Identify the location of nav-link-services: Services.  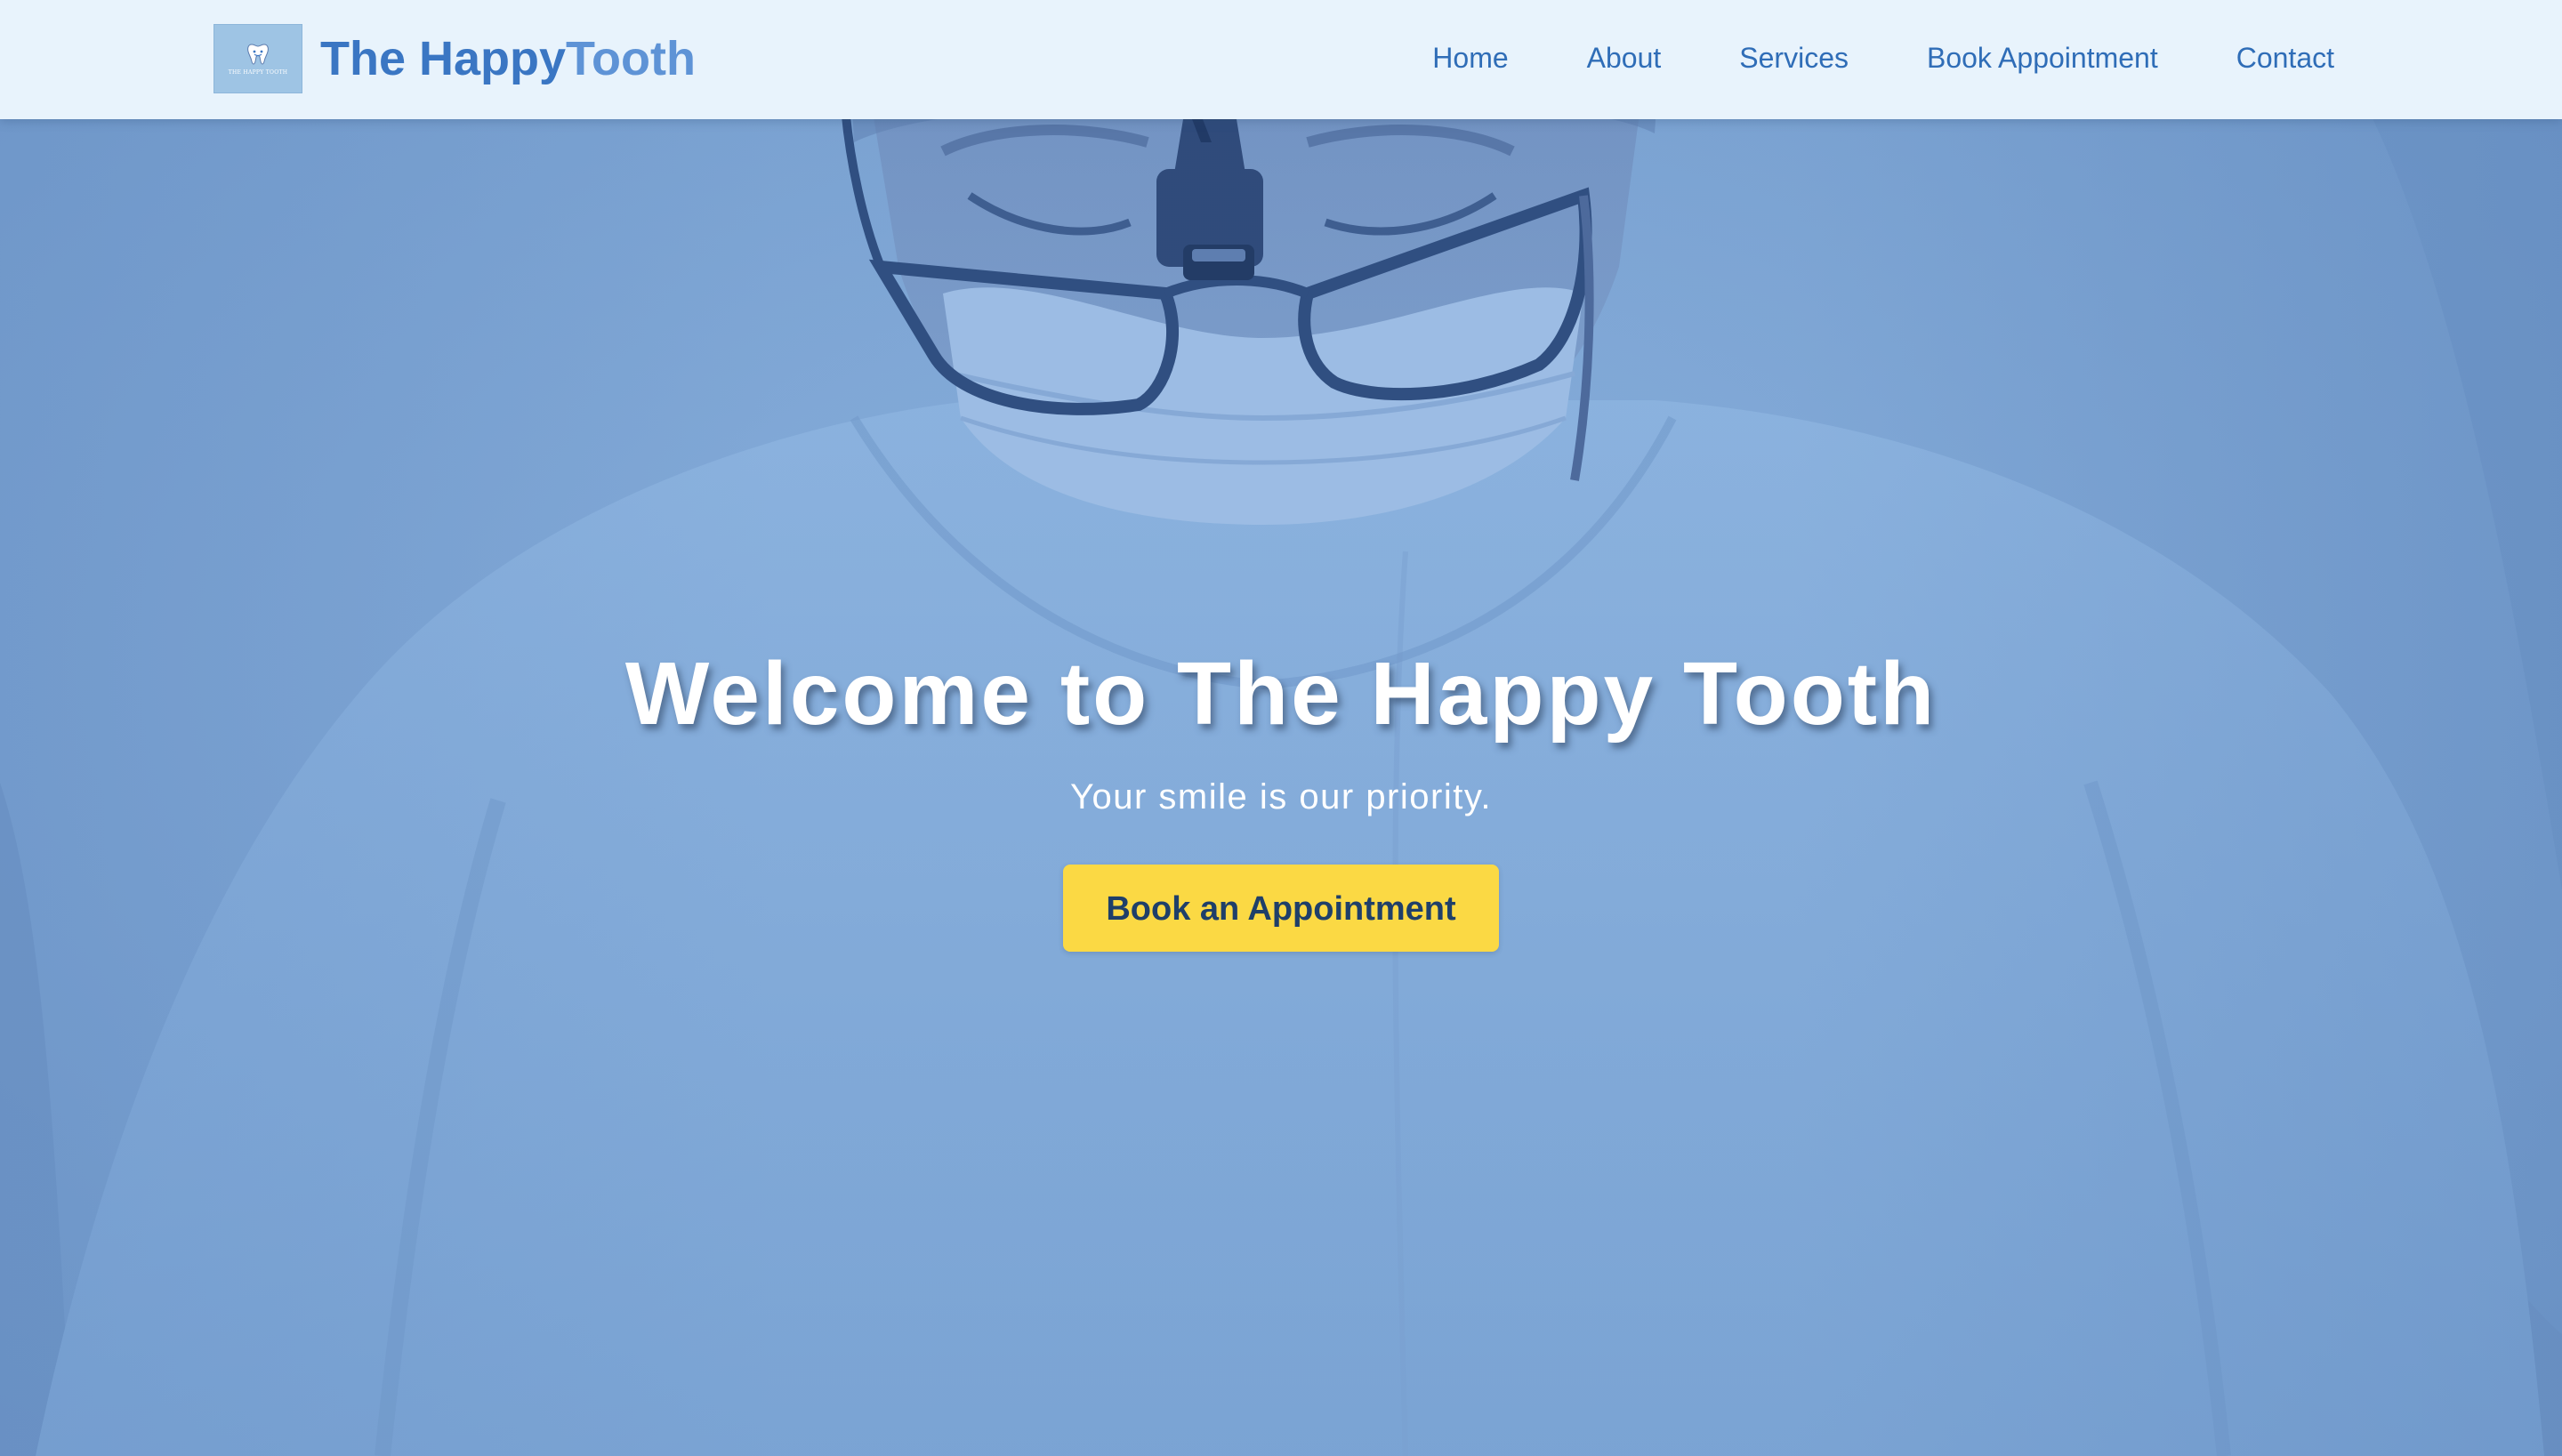
(1794, 58).